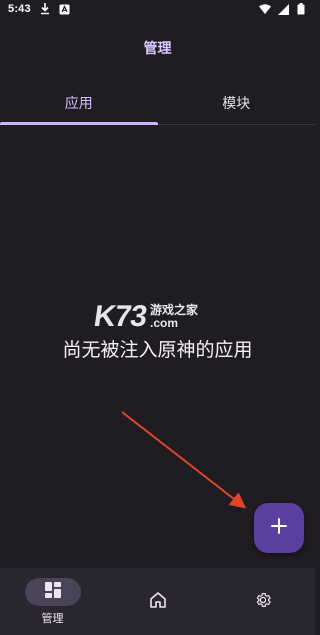 Image resolution: width=320 pixels, height=635 pixels. I want to click on status-time: 5:43, so click(19, 9).